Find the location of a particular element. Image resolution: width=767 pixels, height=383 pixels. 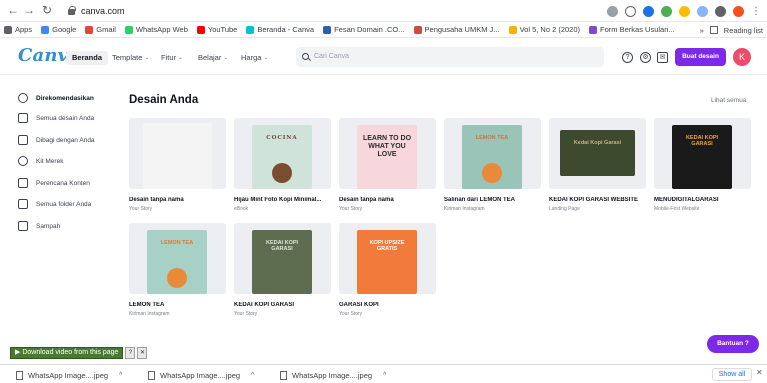

sidebar-item-kit-merek: Kit Merek is located at coordinates (40, 161).